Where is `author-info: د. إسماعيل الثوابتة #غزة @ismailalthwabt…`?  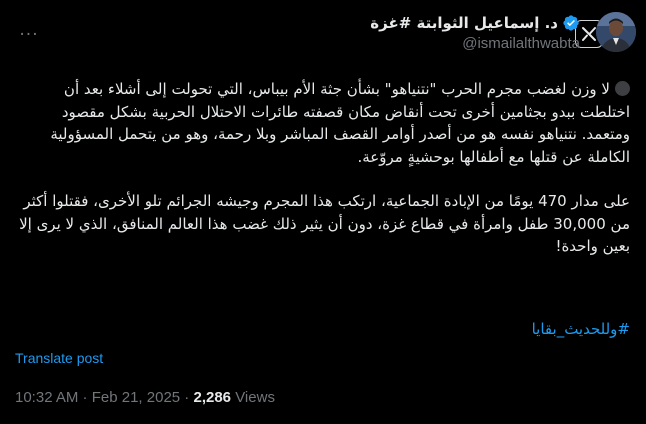 author-info: د. إسماعيل الثوابتة #غزة @ismailalthwabt… is located at coordinates (475, 33).